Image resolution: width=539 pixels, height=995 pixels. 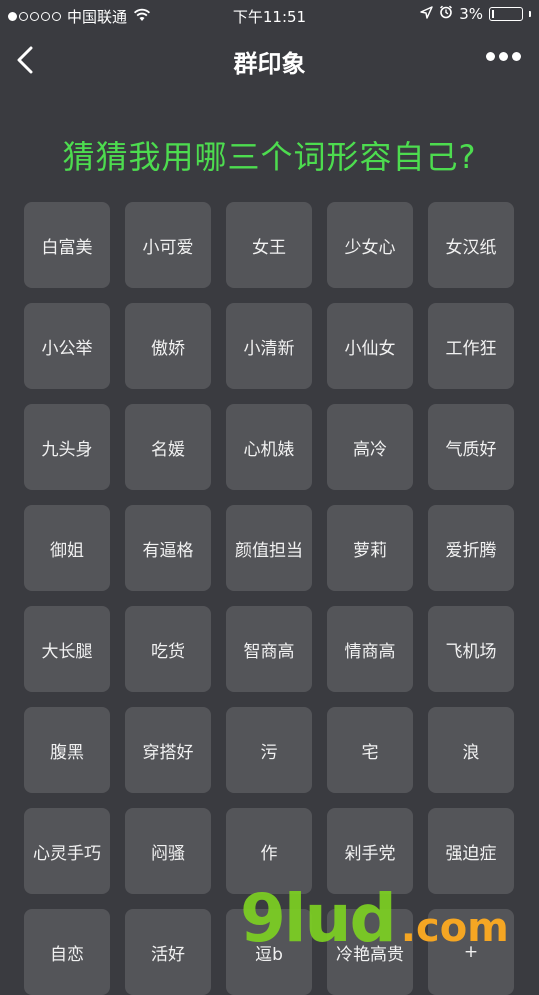 What do you see at coordinates (370, 346) in the screenshot?
I see `tag-button: 小仙女` at bounding box center [370, 346].